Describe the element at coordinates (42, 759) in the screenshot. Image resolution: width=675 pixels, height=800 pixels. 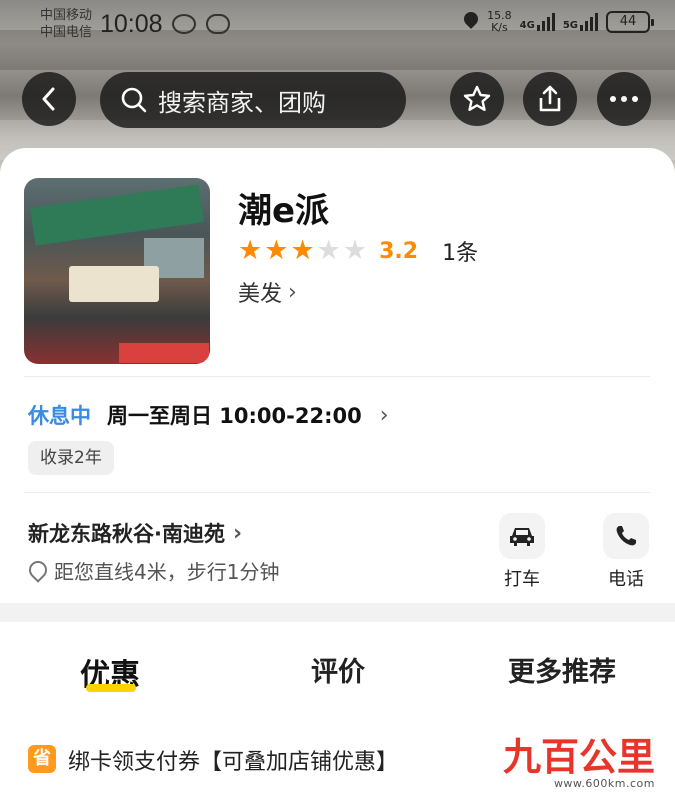
I see `save-badge-icon: 省` at that location.